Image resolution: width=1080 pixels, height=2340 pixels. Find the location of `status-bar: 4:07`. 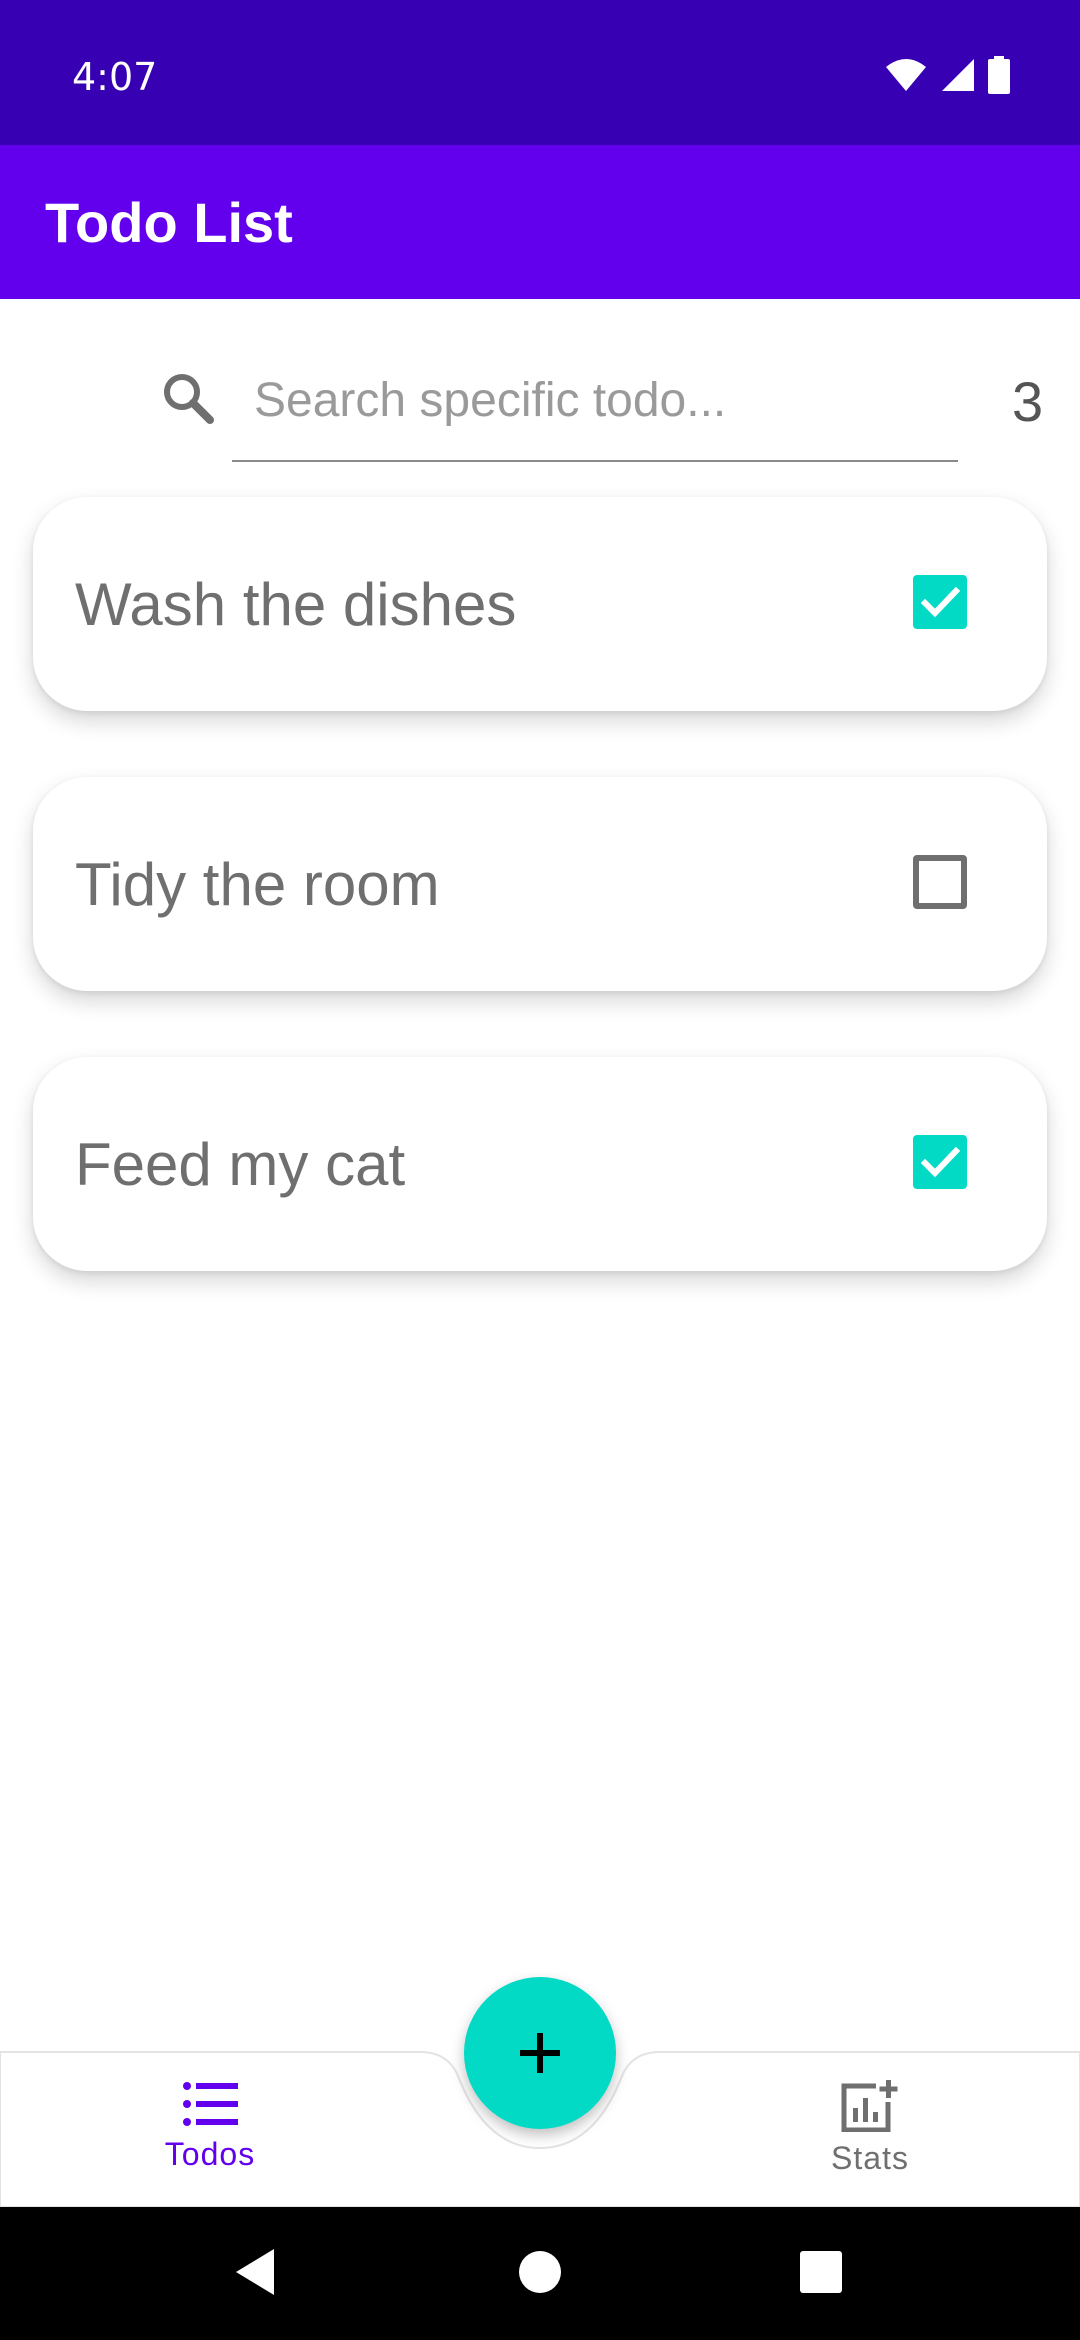

status-bar: 4:07 is located at coordinates (540, 72).